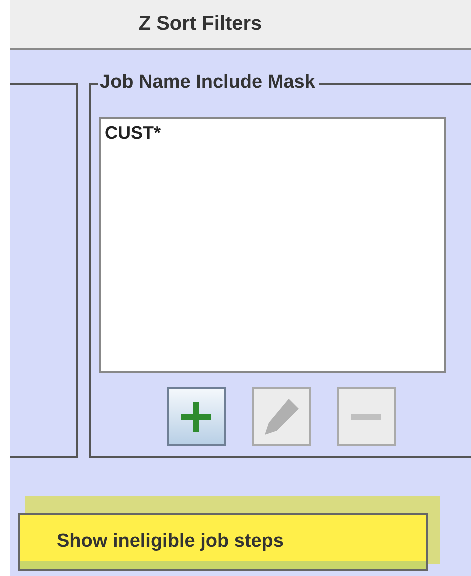 Image resolution: width=471 pixels, height=576 pixels. Describe the element at coordinates (366, 417) in the screenshot. I see `minus-icon` at that location.